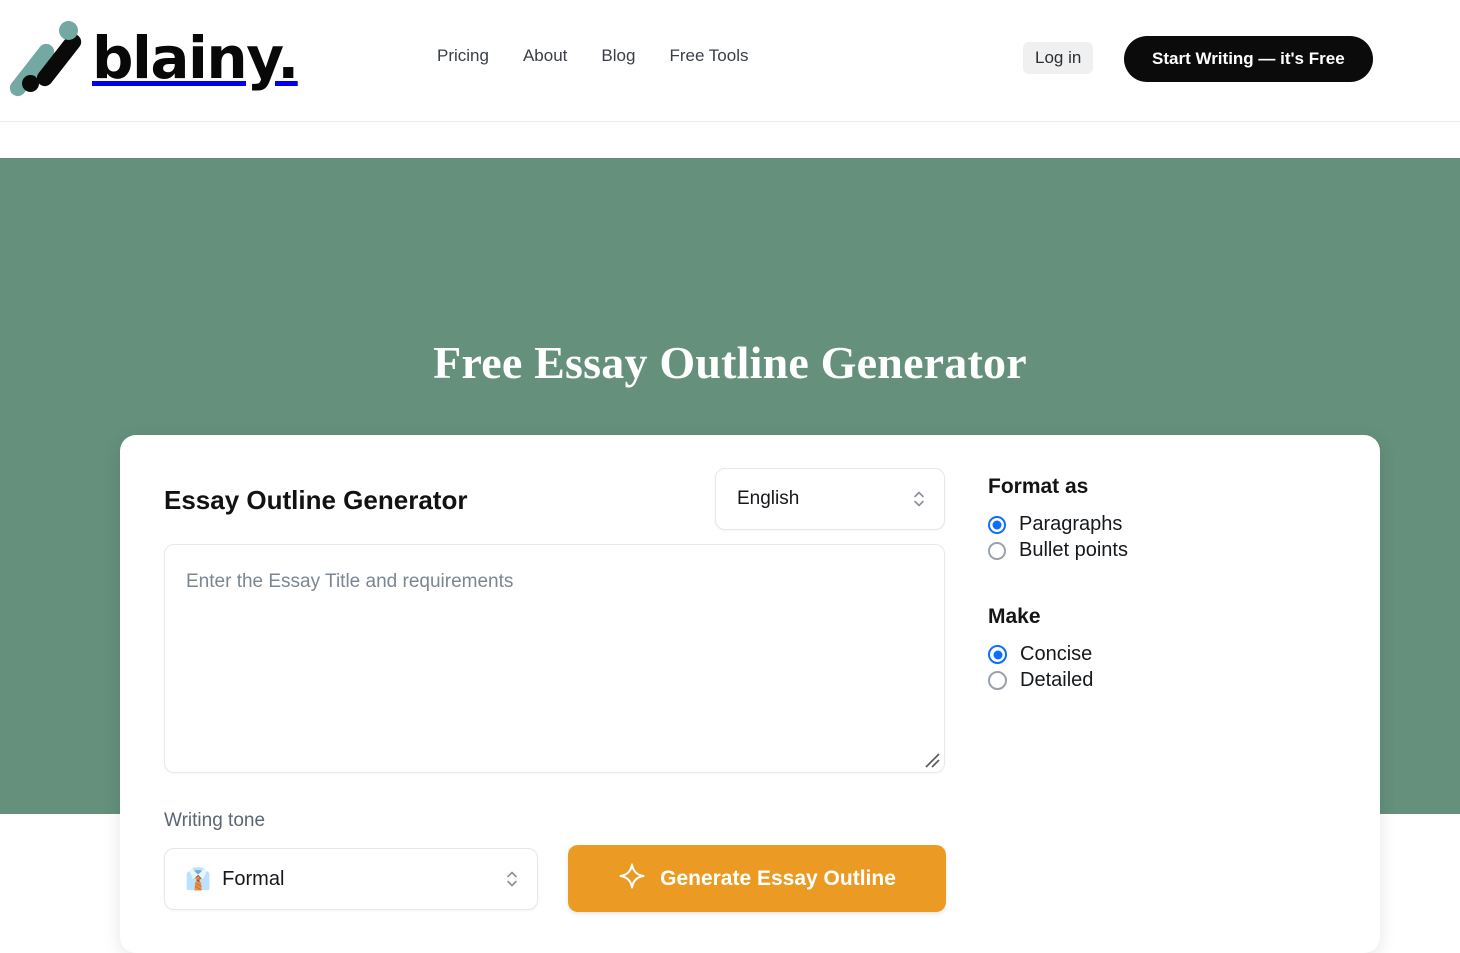 This screenshot has width=1460, height=953. I want to click on format-as-heading: Format as, so click(1038, 486).